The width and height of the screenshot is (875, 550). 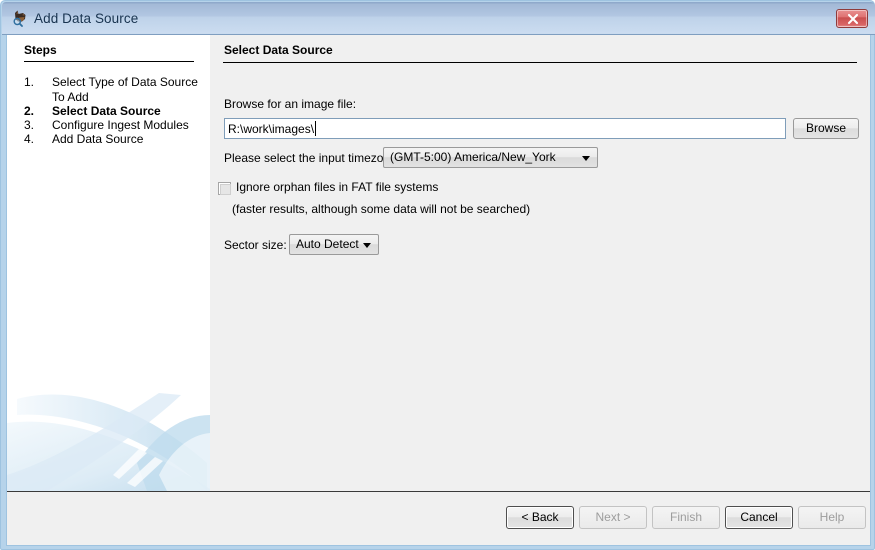 What do you see at coordinates (505, 128) in the screenshot?
I see `image-path-input` at bounding box center [505, 128].